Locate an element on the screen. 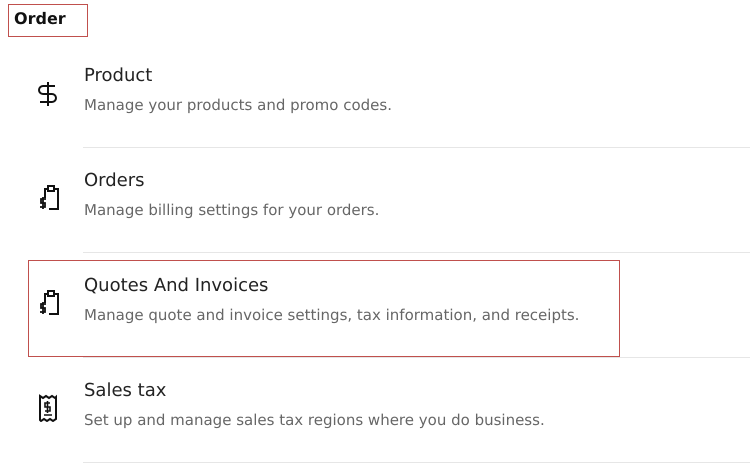 The image size is (750, 475). receipt-dollar-icon is located at coordinates (48, 408).